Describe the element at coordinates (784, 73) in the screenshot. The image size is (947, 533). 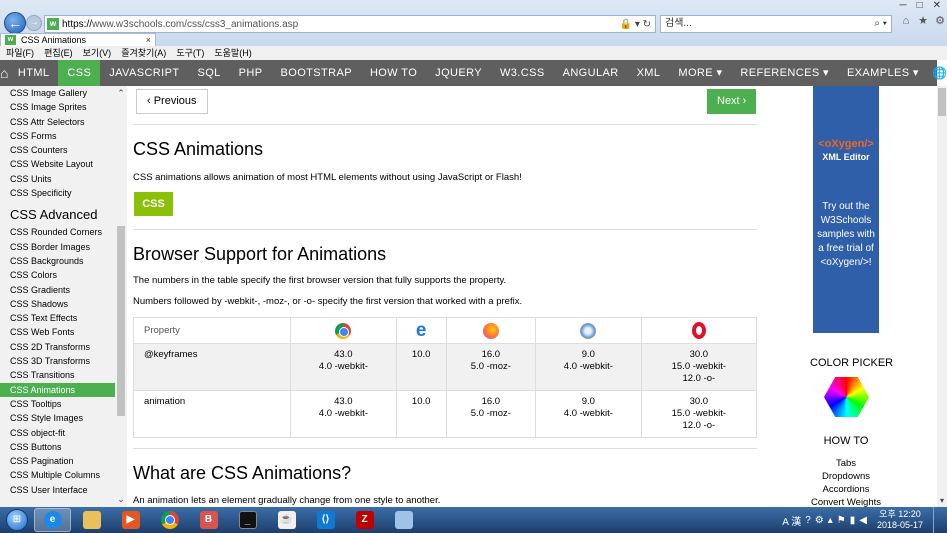
I see `topnav-references: REFERENCES ▾` at that location.